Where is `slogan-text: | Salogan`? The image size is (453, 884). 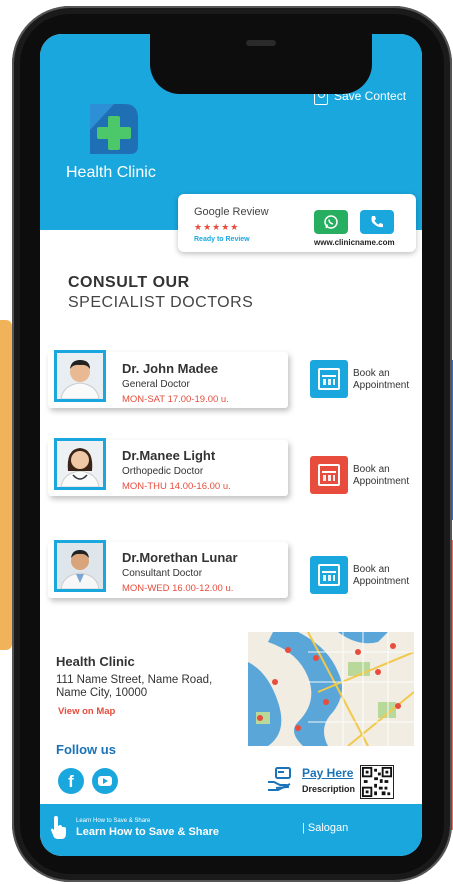 slogan-text: | Salogan is located at coordinates (325, 828).